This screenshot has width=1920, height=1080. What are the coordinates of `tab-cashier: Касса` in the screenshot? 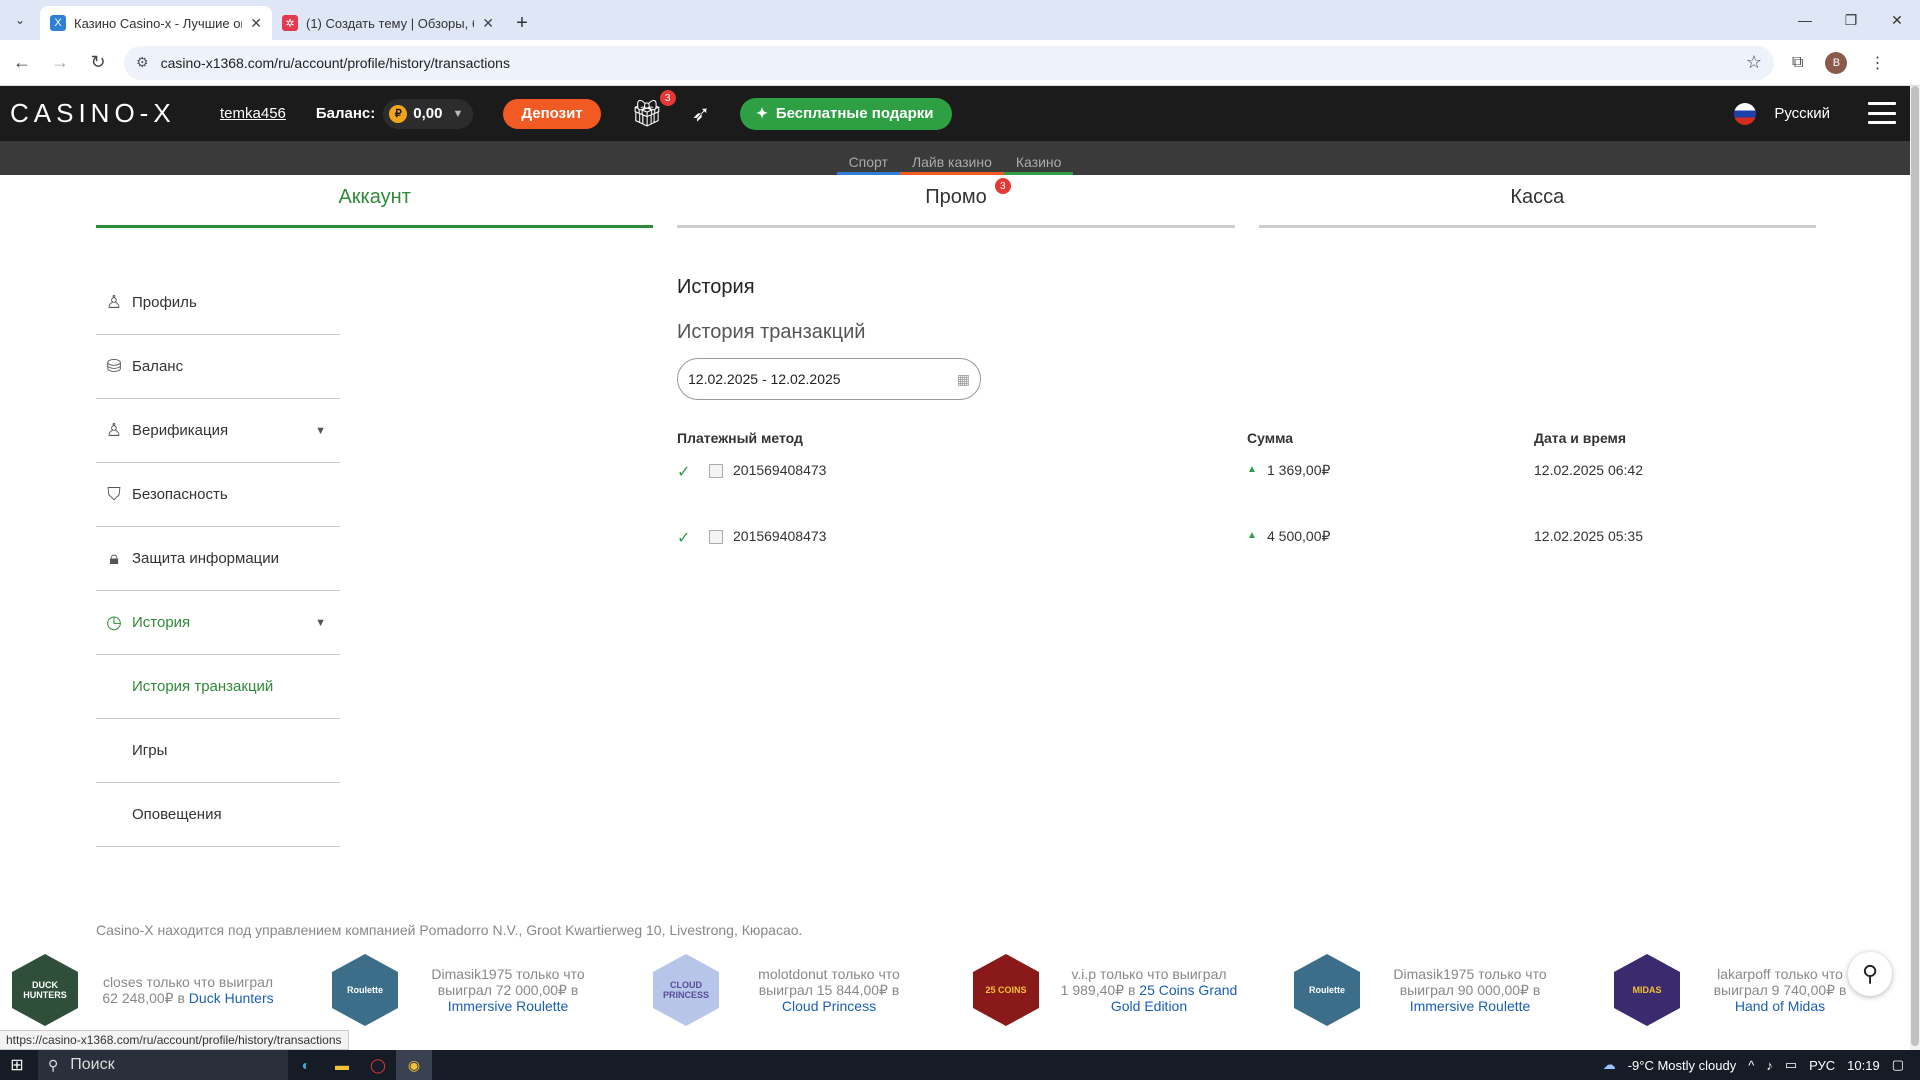 It's located at (1537, 207).